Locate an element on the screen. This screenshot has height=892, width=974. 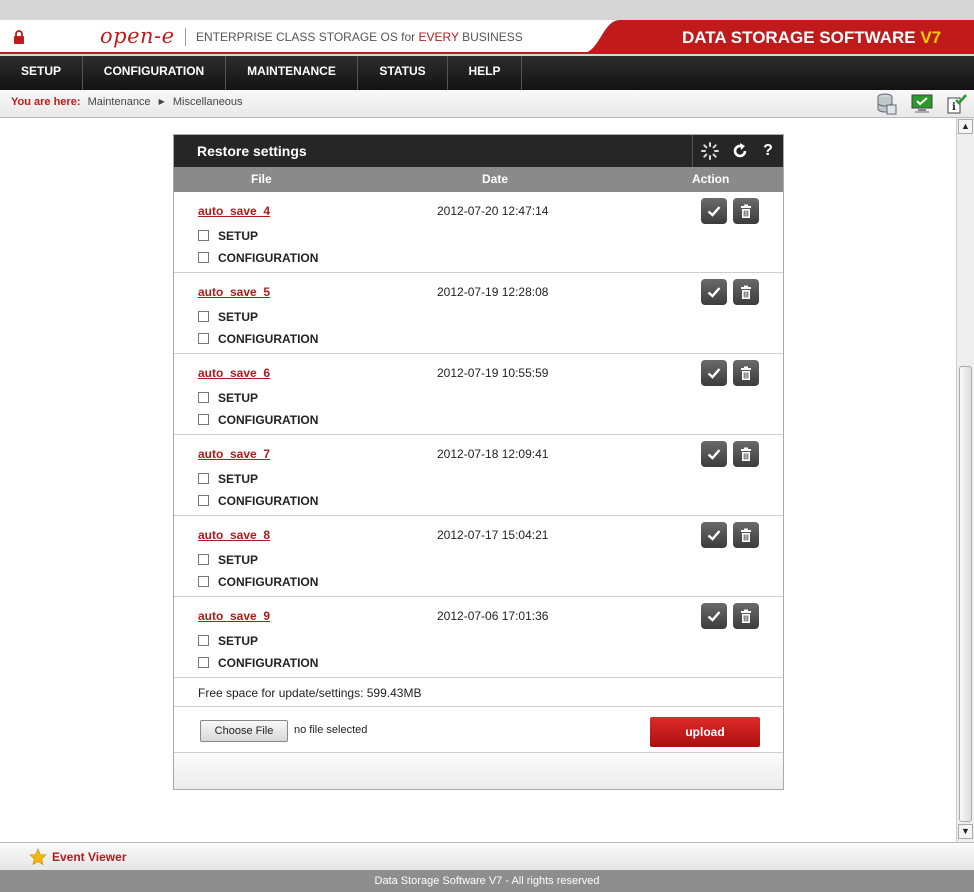
scroll-thumb is located at coordinates (965, 594).